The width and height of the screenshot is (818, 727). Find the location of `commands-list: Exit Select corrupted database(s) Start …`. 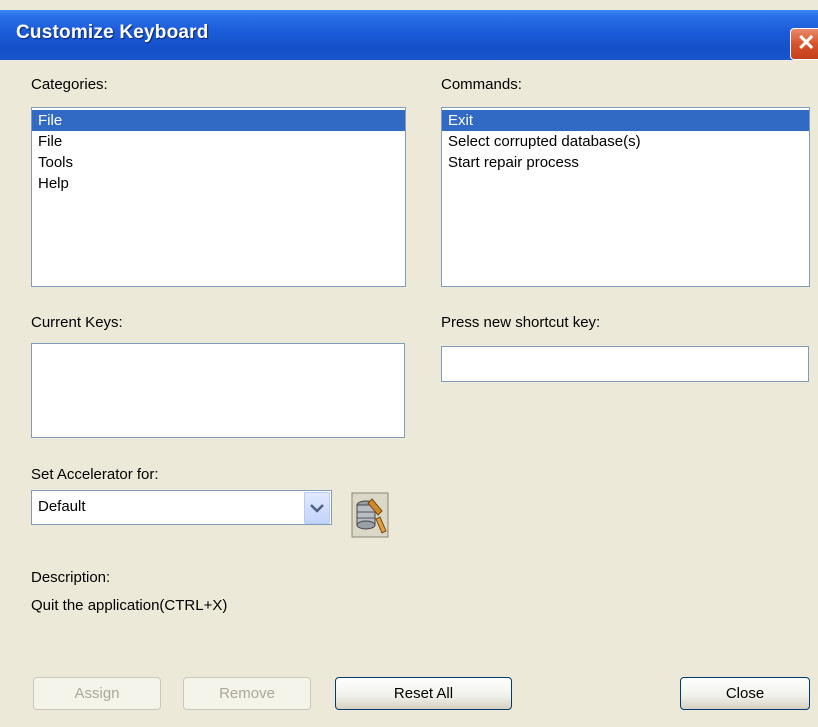

commands-list: Exit Select corrupted database(s) Start … is located at coordinates (625, 197).